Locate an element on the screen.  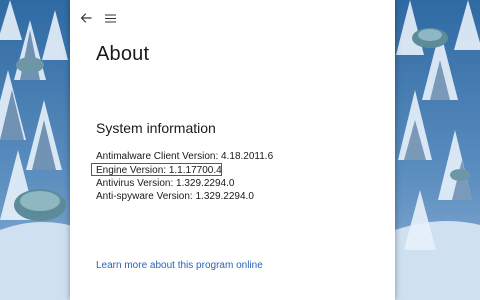
back-button is located at coordinates (86, 18).